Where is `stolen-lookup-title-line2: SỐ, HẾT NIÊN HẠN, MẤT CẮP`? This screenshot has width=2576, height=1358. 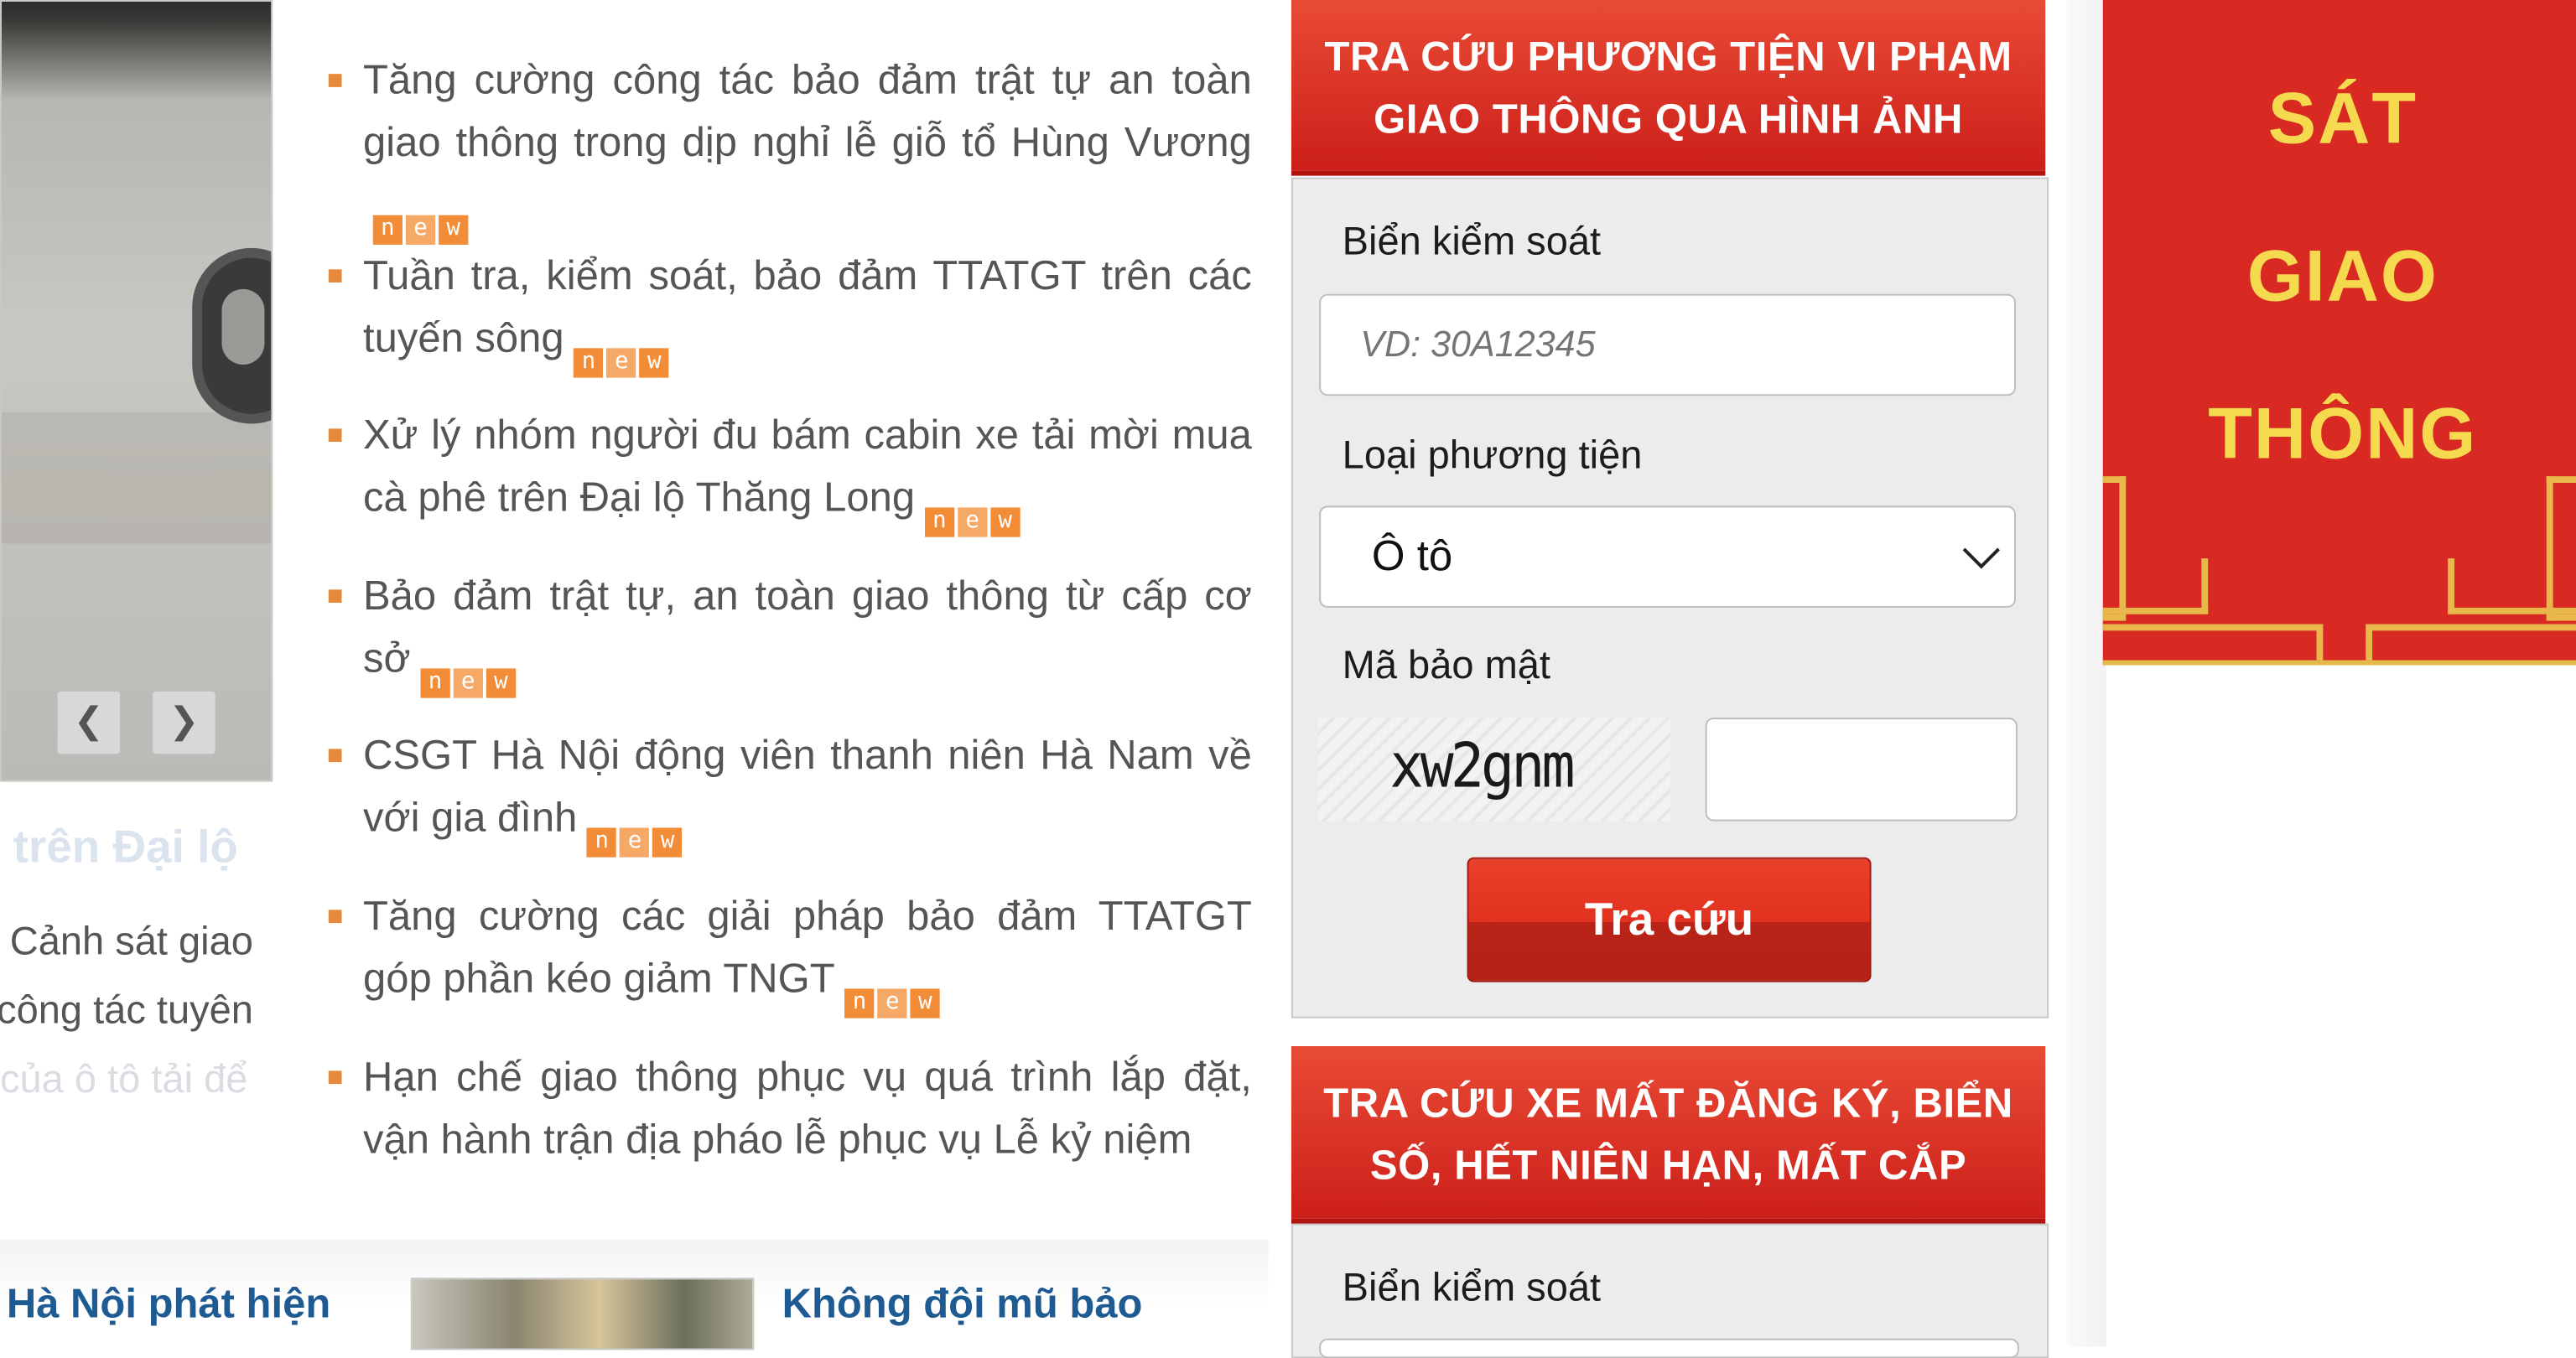
stolen-lookup-title-line2: SỐ, HẾT NIÊN HẠN, MẤT CẮP is located at coordinates (1668, 1166).